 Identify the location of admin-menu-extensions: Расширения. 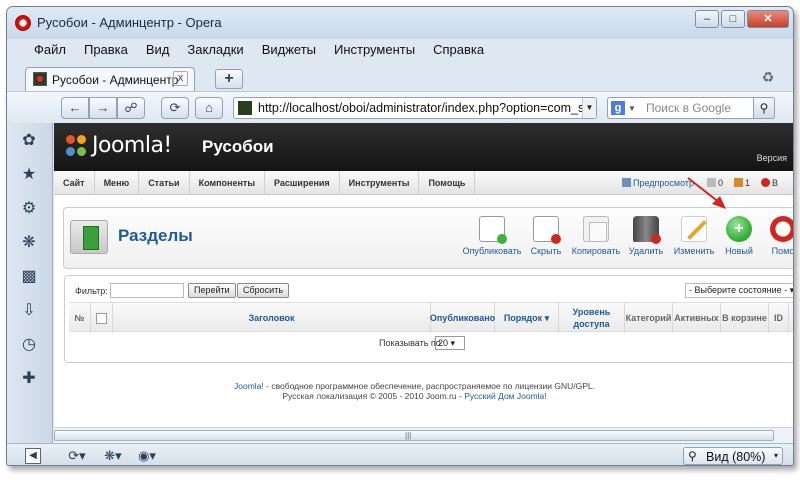
(302, 183).